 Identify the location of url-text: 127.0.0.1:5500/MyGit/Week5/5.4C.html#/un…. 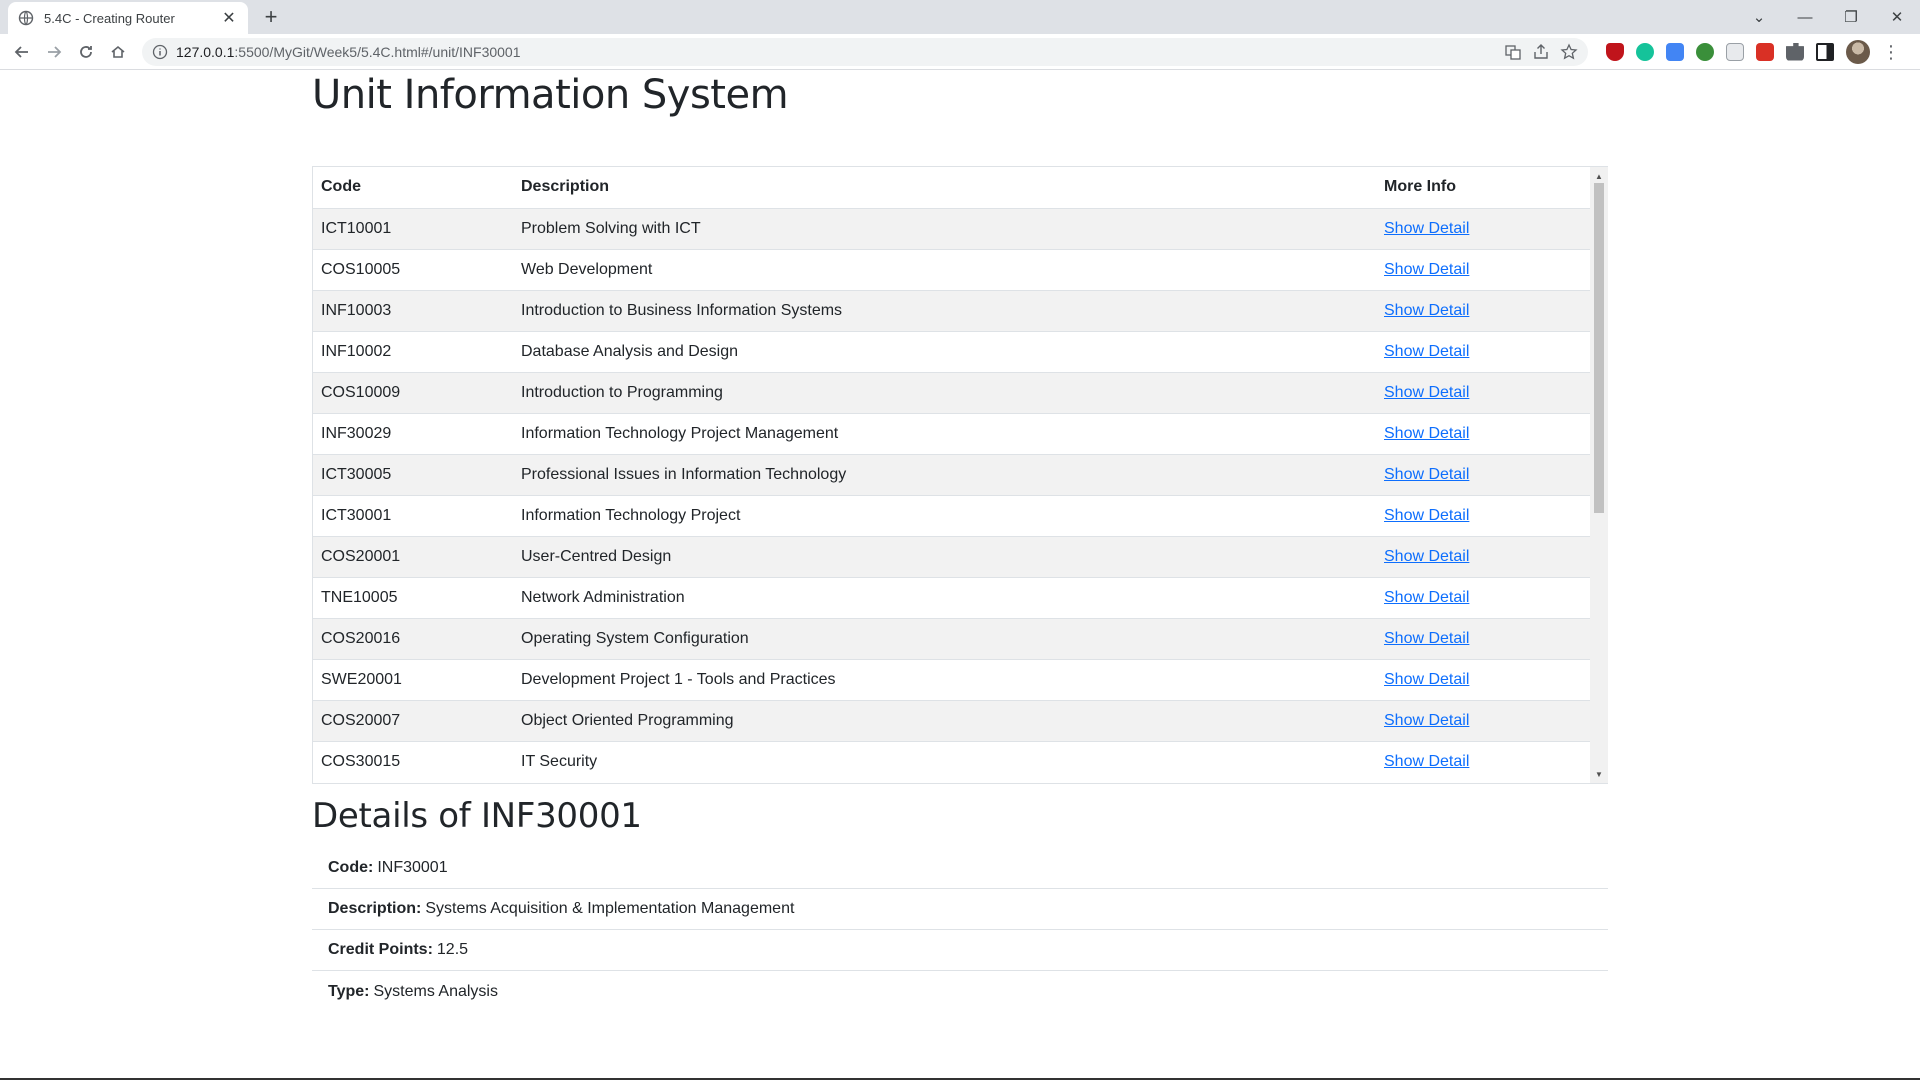
(348, 51).